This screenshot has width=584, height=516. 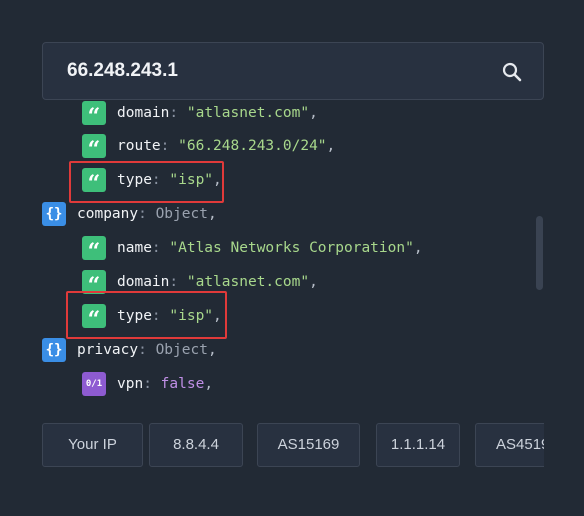 I want to click on quick-lookup-chips: Your IP 8.8.4.4 AS15169 1.1.1.14 AS4519, so click(x=293, y=445).